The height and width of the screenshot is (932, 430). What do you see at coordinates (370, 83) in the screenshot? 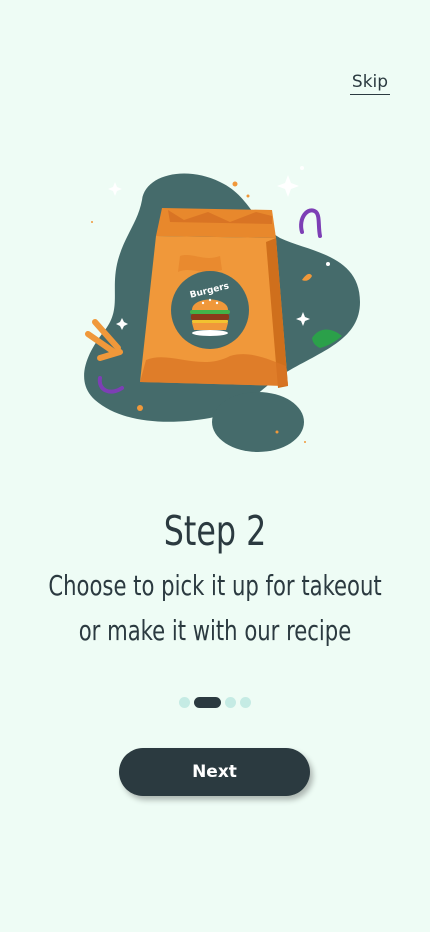
I see `skip-button: Skip` at bounding box center [370, 83].